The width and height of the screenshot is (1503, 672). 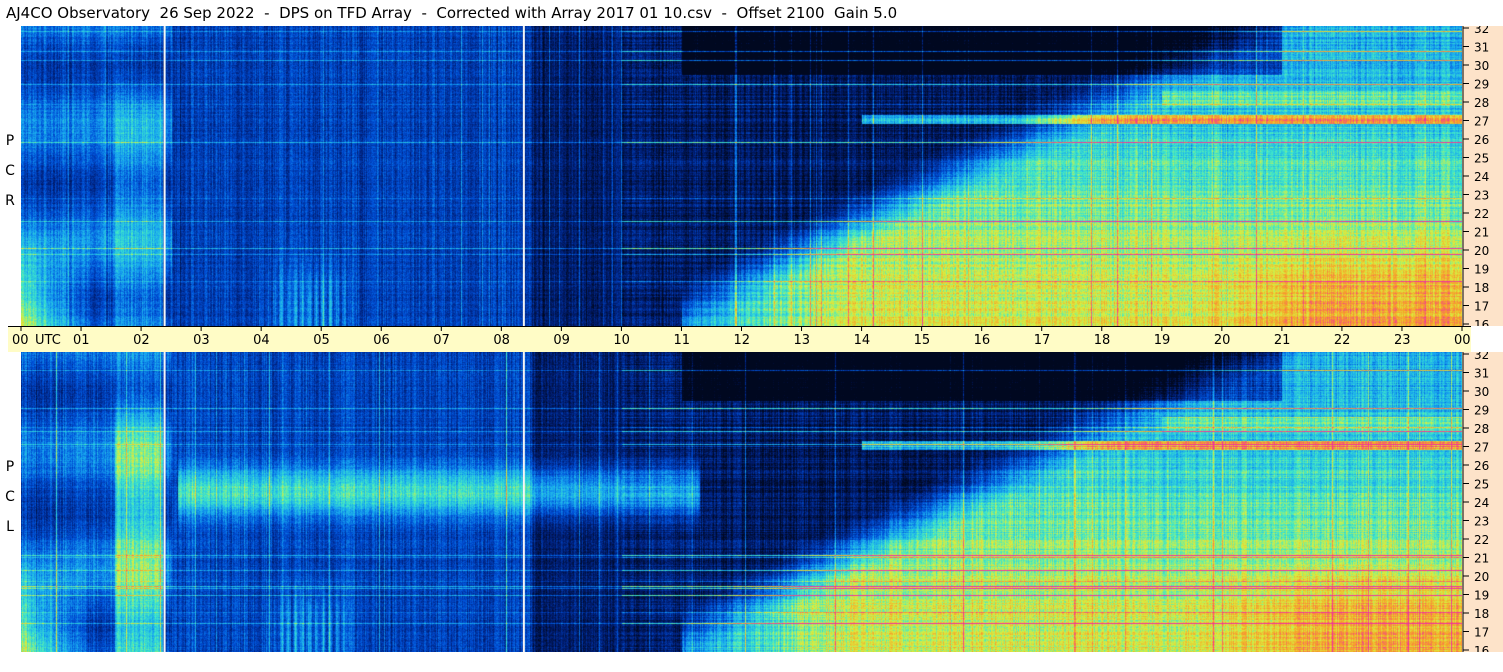 I want to click on time-tick-label: 03, so click(x=201, y=340).